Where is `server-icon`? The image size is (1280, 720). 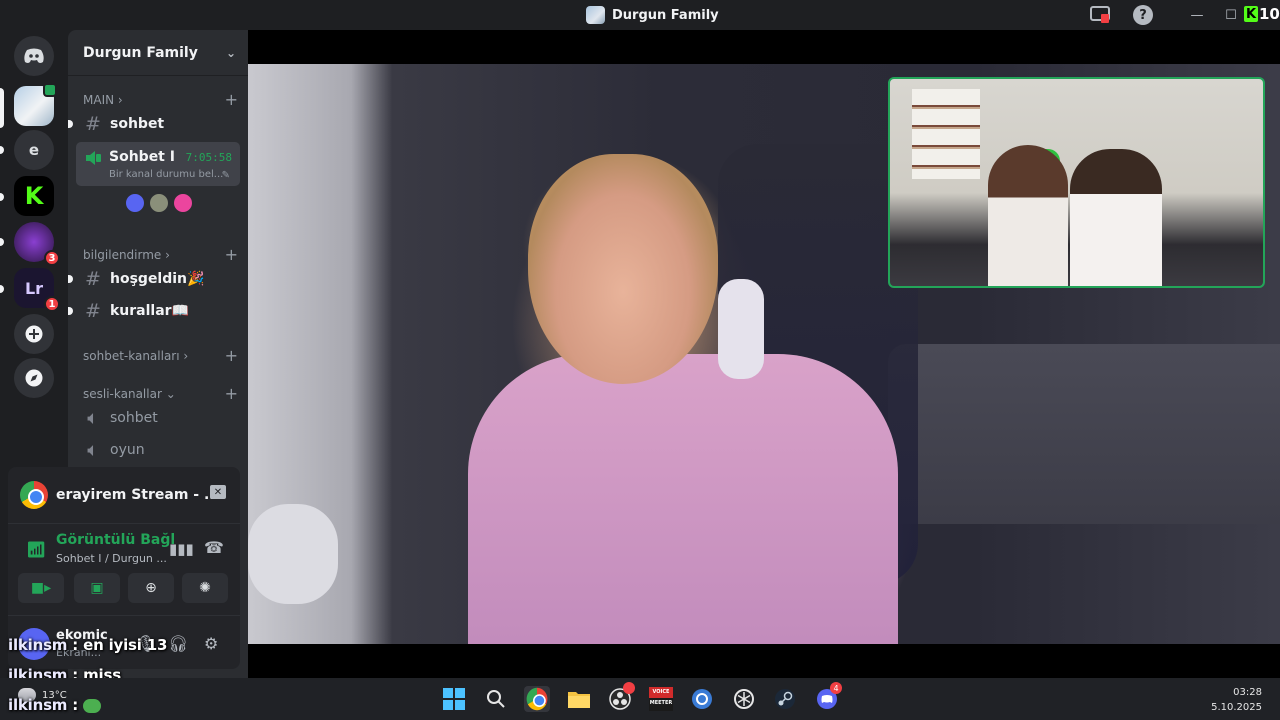 server-icon is located at coordinates (595, 15).